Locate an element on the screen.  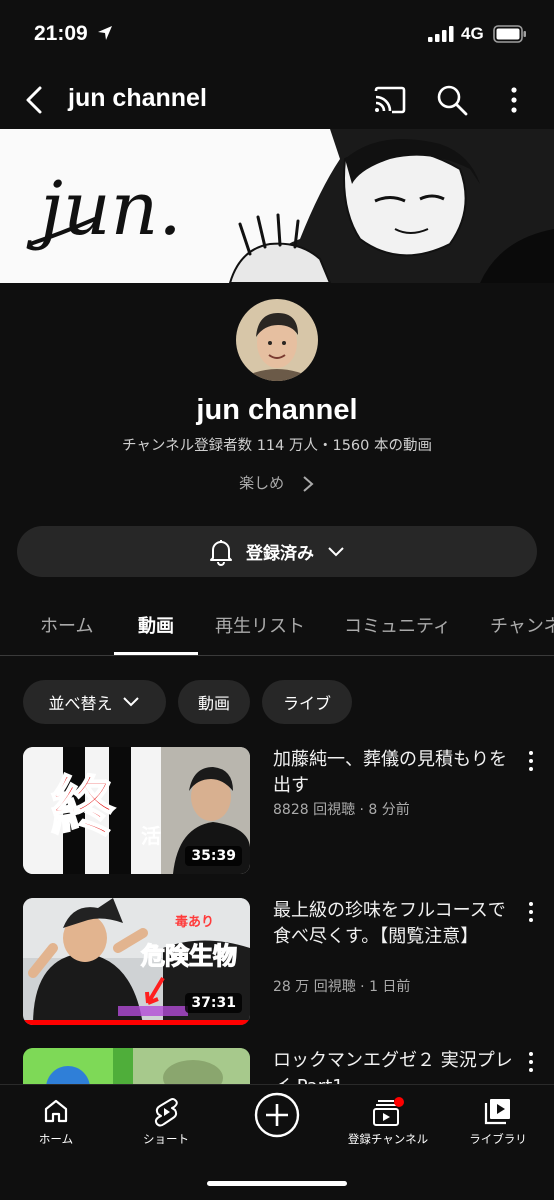
video-thumbnail is located at coordinates (136, 1066).